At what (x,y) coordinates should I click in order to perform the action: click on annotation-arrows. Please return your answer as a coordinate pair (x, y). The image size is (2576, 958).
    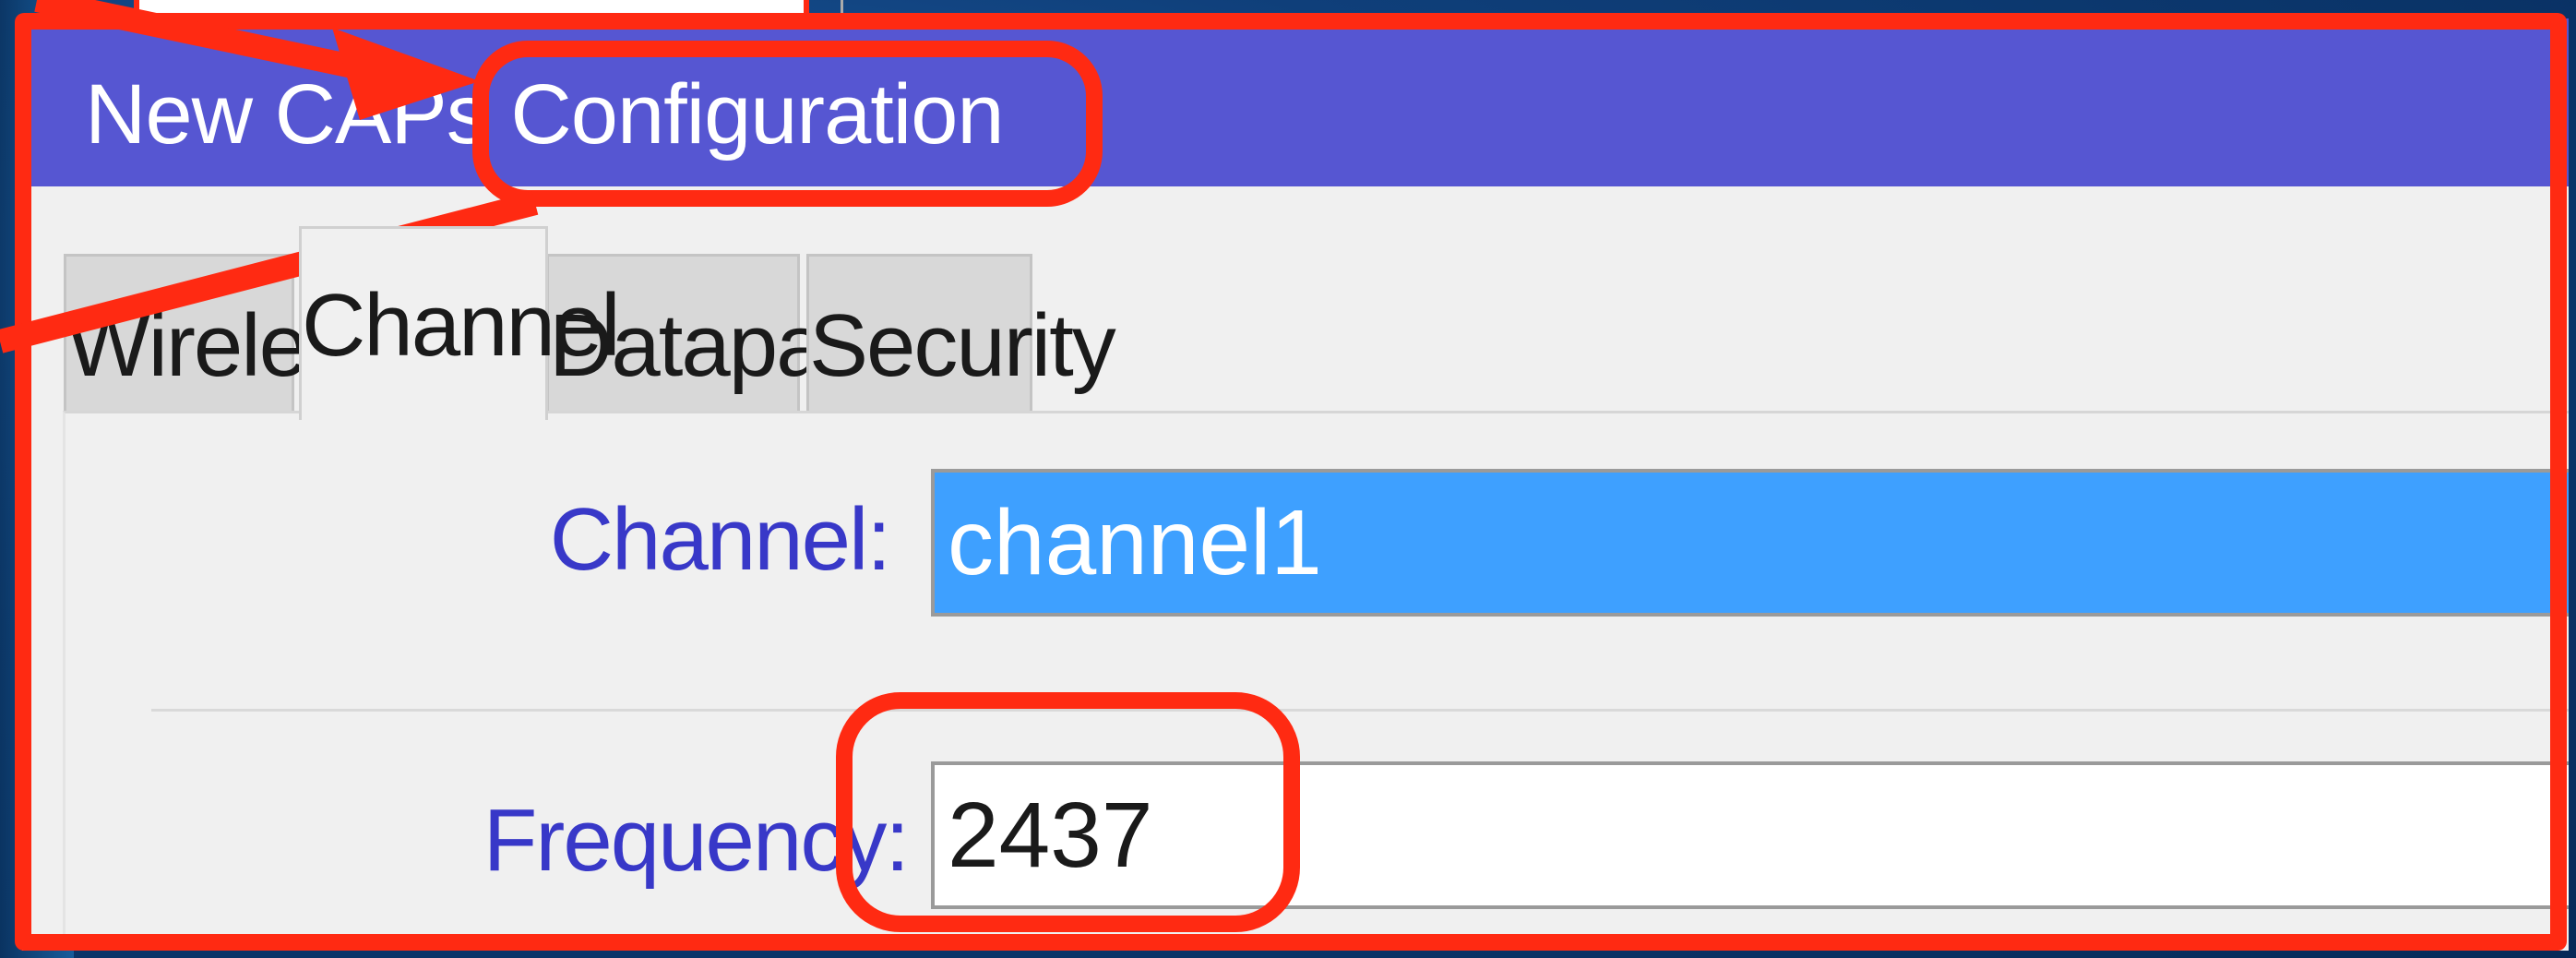
    Looking at the image, I should click on (269, 176).